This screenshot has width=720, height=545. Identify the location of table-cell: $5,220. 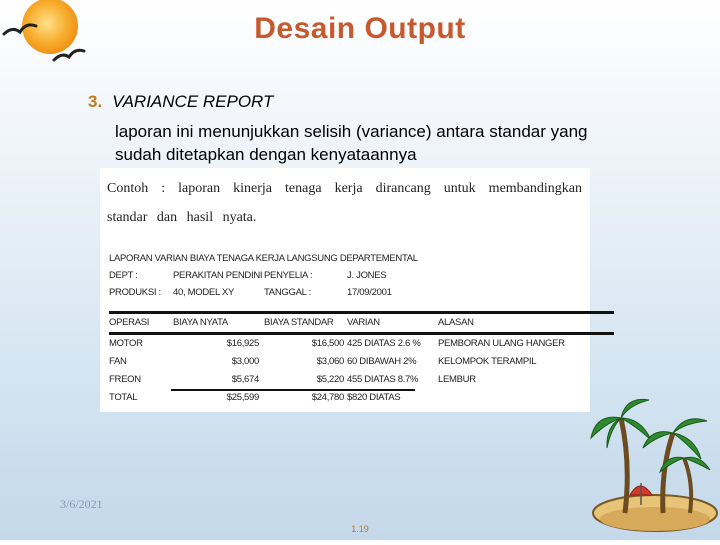
(330, 379).